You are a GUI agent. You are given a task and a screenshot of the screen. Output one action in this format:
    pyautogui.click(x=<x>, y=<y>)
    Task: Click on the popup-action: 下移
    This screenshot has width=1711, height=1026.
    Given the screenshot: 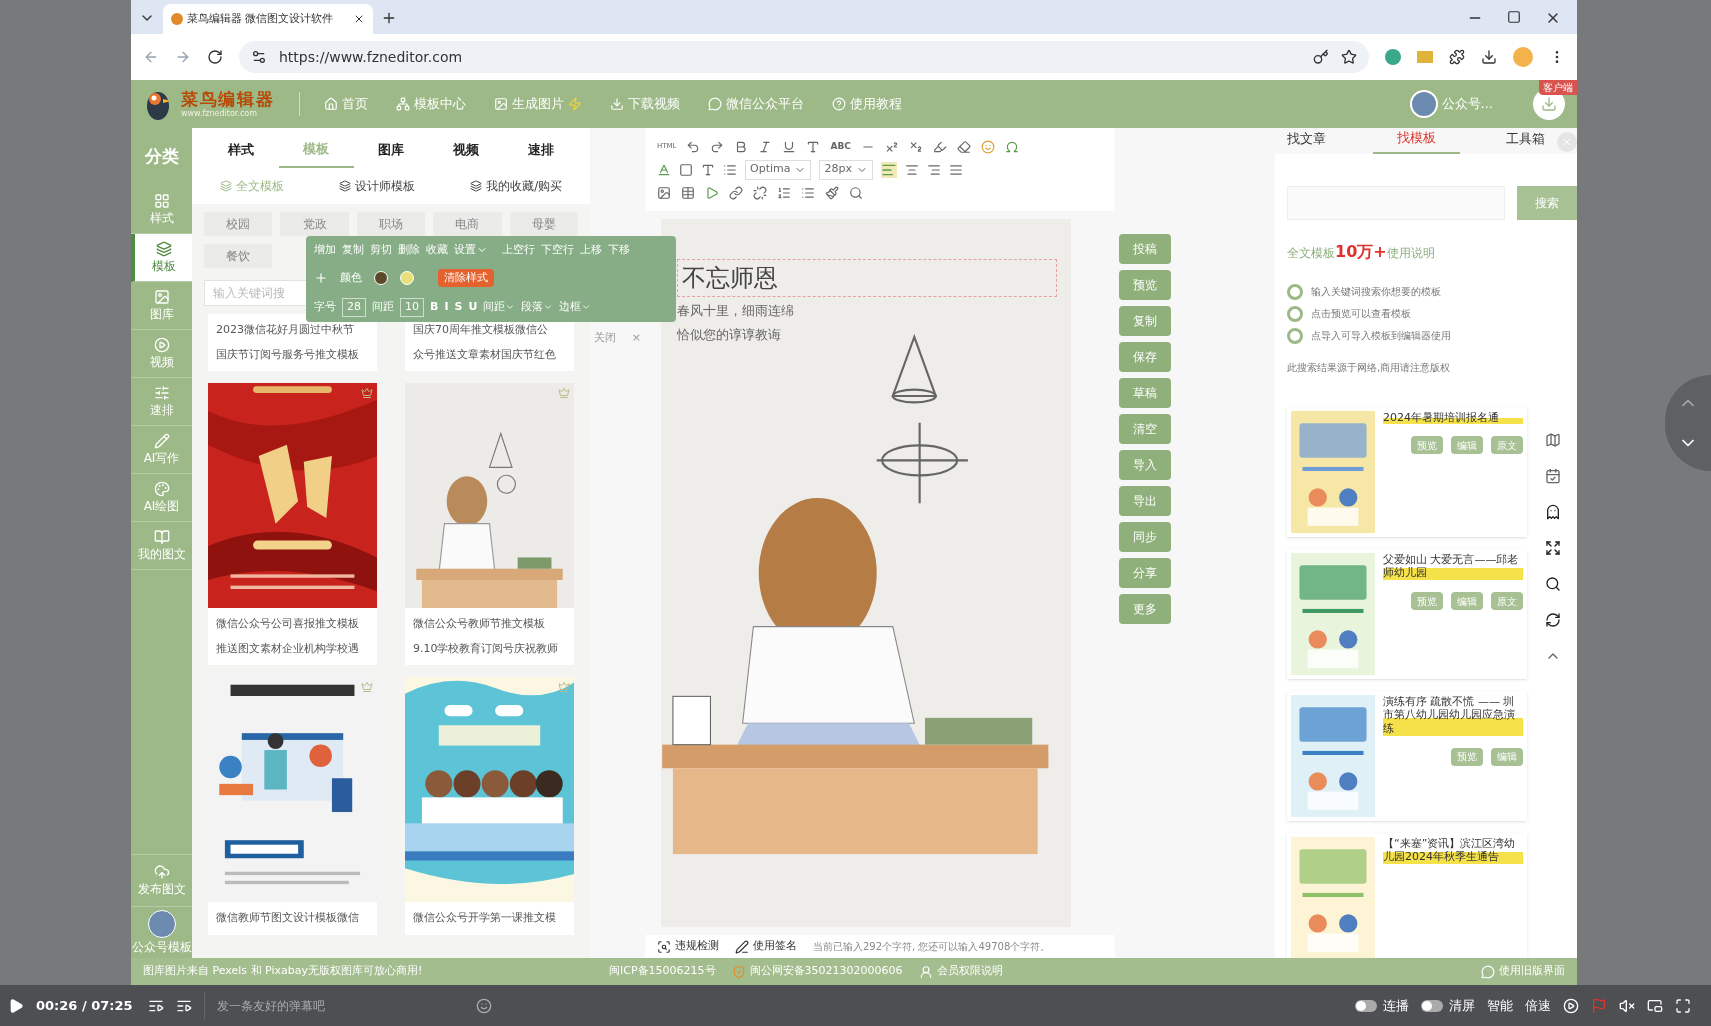 What is the action you would take?
    pyautogui.click(x=619, y=249)
    